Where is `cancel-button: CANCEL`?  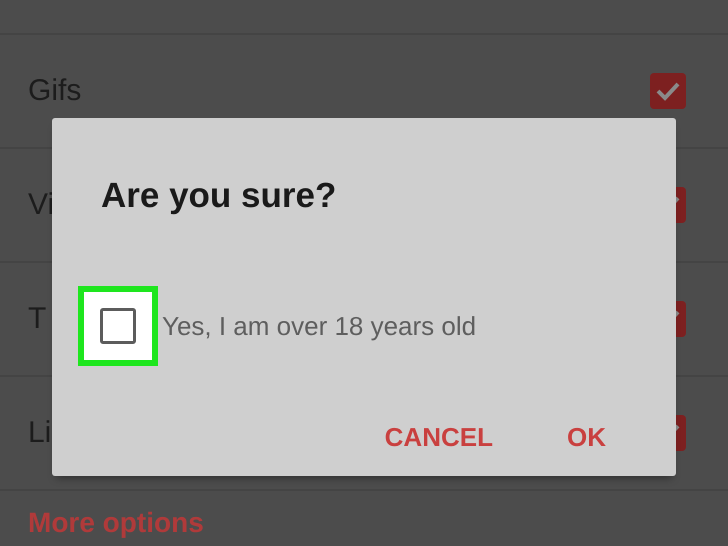 cancel-button: CANCEL is located at coordinates (438, 437).